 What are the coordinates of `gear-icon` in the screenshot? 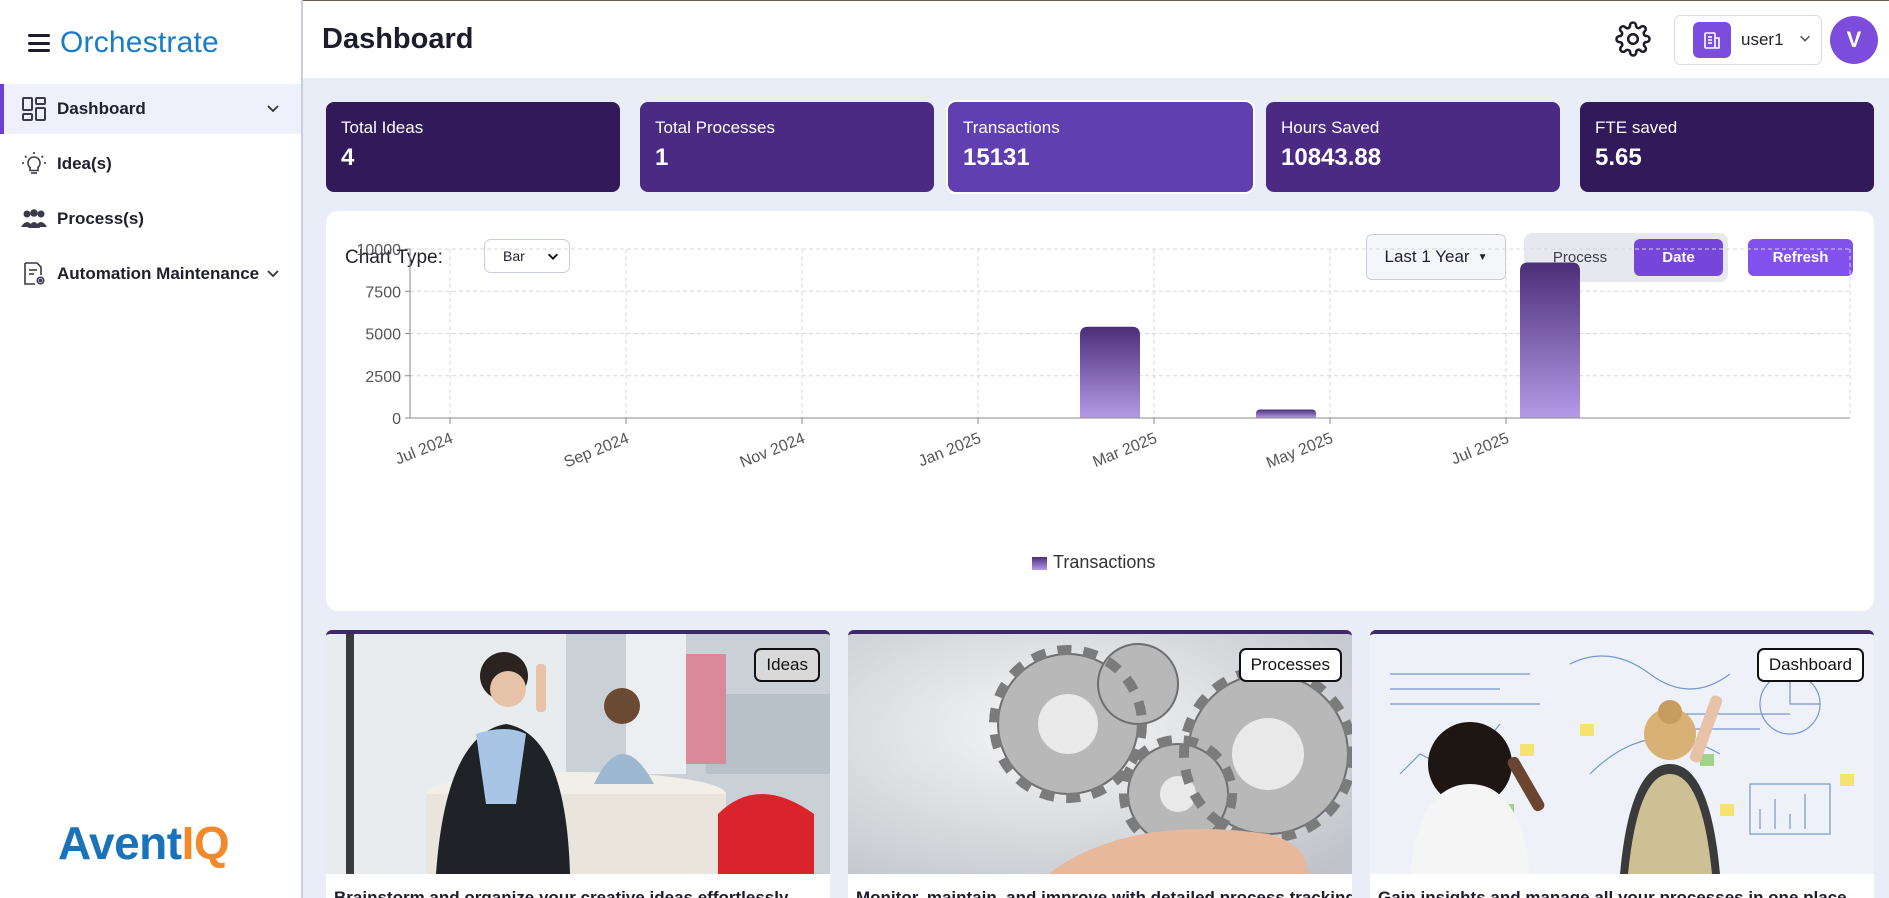 It's located at (1633, 39).